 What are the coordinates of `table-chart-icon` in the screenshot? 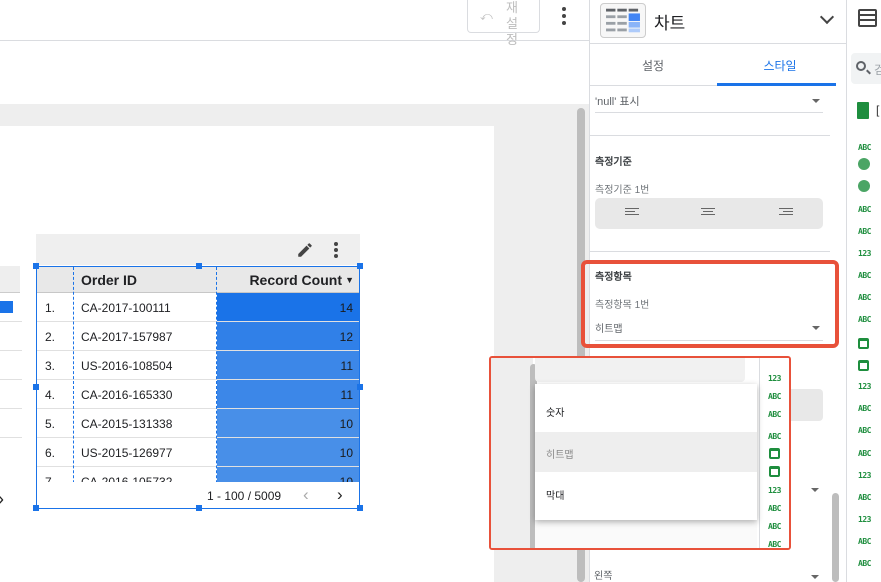 It's located at (623, 20).